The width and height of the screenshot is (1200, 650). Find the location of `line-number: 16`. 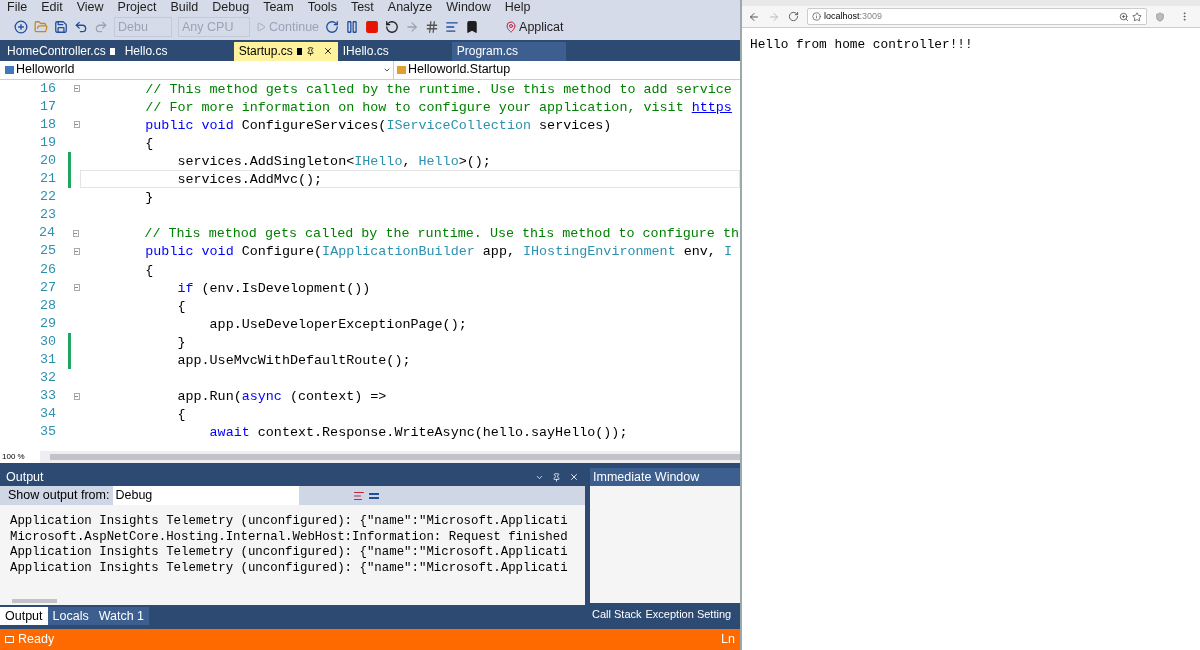

line-number: 16 is located at coordinates (47, 88).